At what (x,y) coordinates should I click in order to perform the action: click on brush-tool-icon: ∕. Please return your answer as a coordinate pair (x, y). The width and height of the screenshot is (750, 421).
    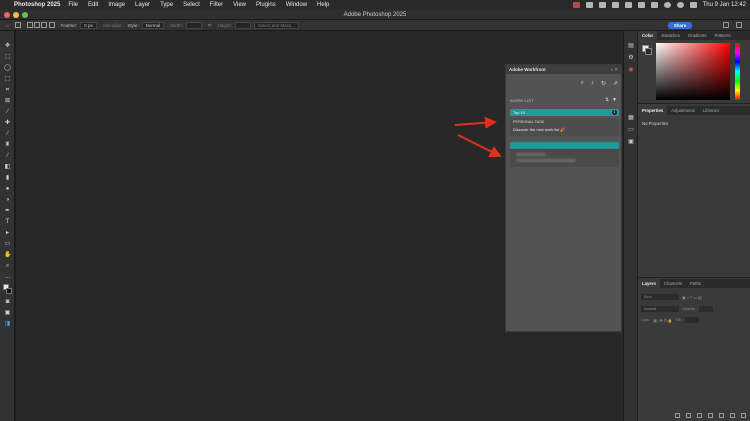
    Looking at the image, I should click on (7, 134).